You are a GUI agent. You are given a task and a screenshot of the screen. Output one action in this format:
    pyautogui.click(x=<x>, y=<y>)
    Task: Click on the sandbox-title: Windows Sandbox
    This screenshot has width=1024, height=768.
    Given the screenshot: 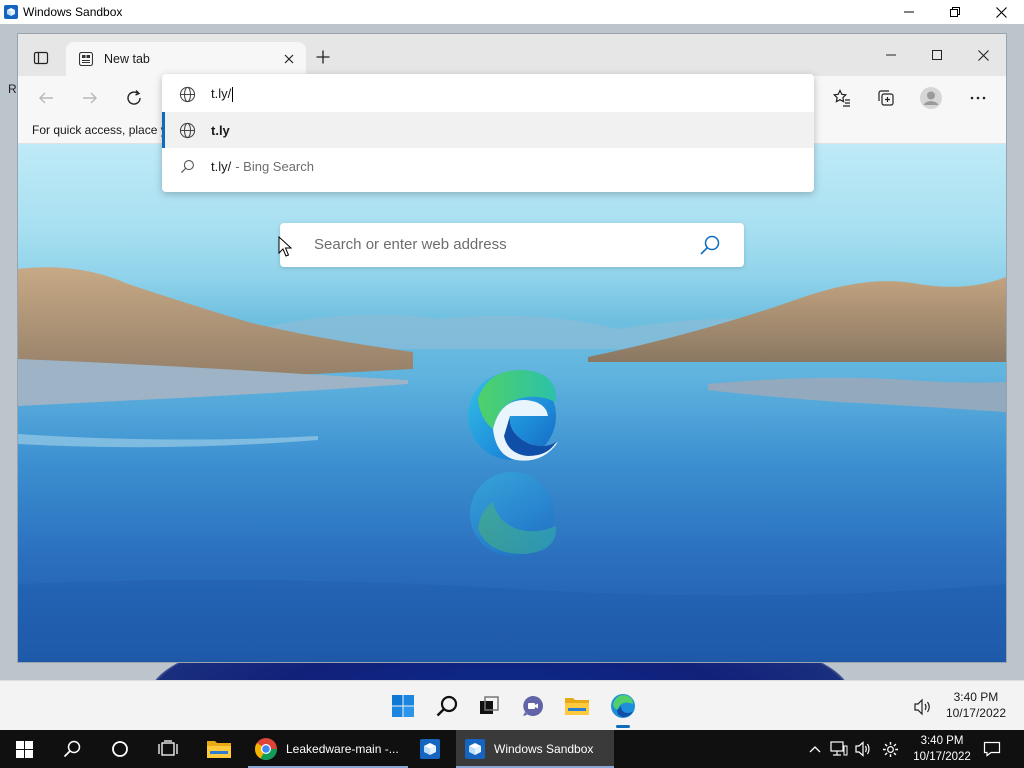 What is the action you would take?
    pyautogui.click(x=73, y=12)
    